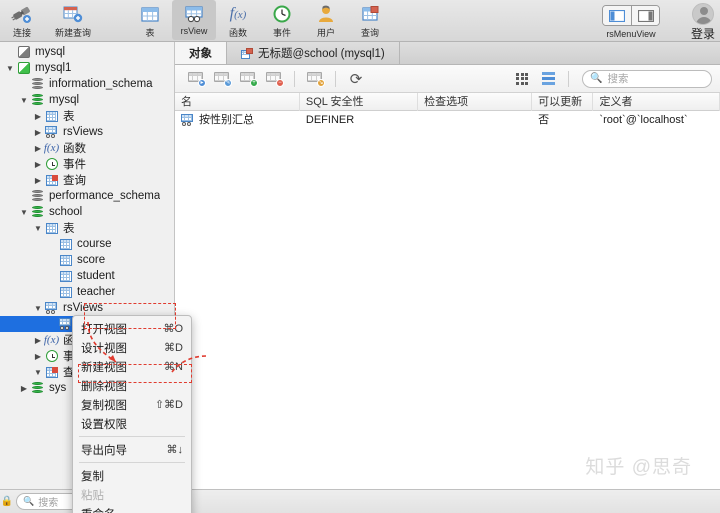 The height and width of the screenshot is (513, 720). Describe the element at coordinates (87, 276) in the screenshot. I see `tree-item-student: student` at that location.